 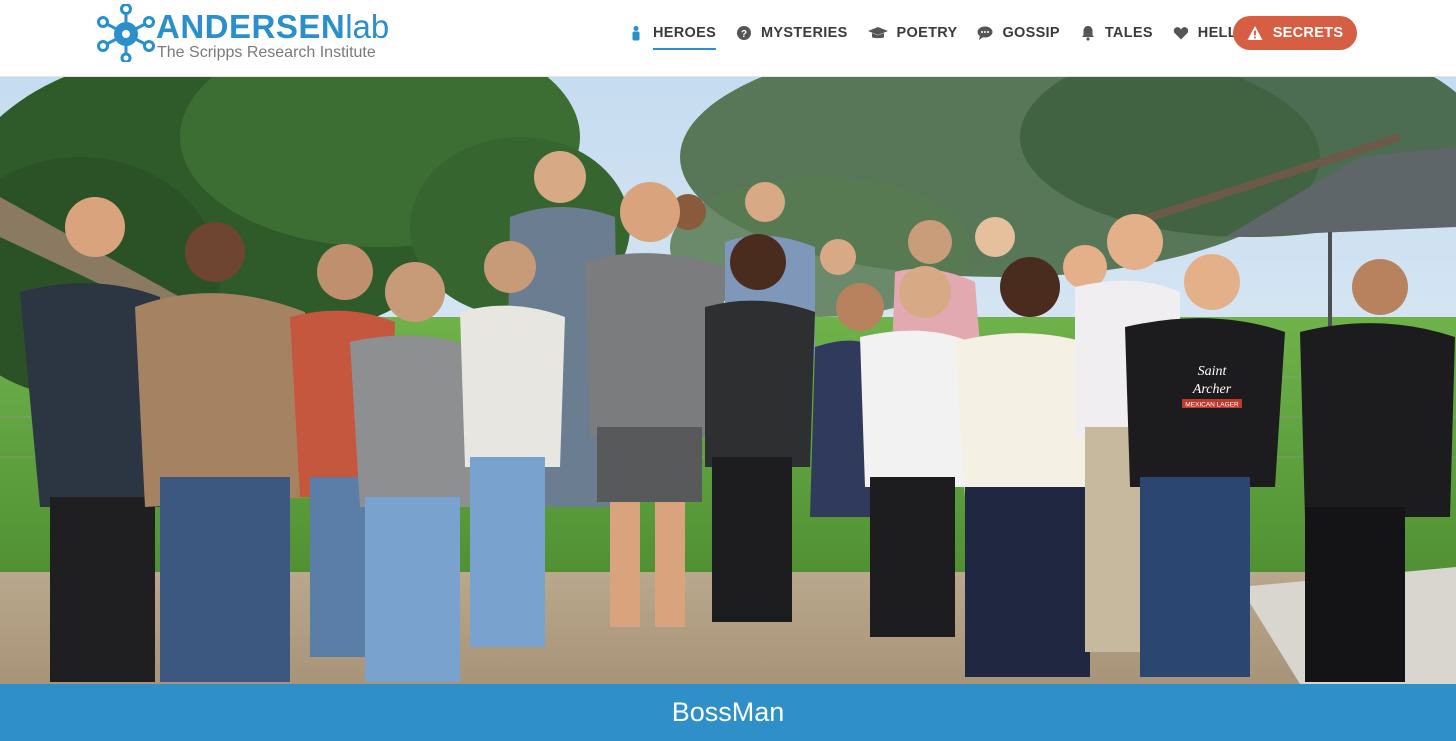 I want to click on secrets-button: SECRETS, so click(x=1295, y=33).